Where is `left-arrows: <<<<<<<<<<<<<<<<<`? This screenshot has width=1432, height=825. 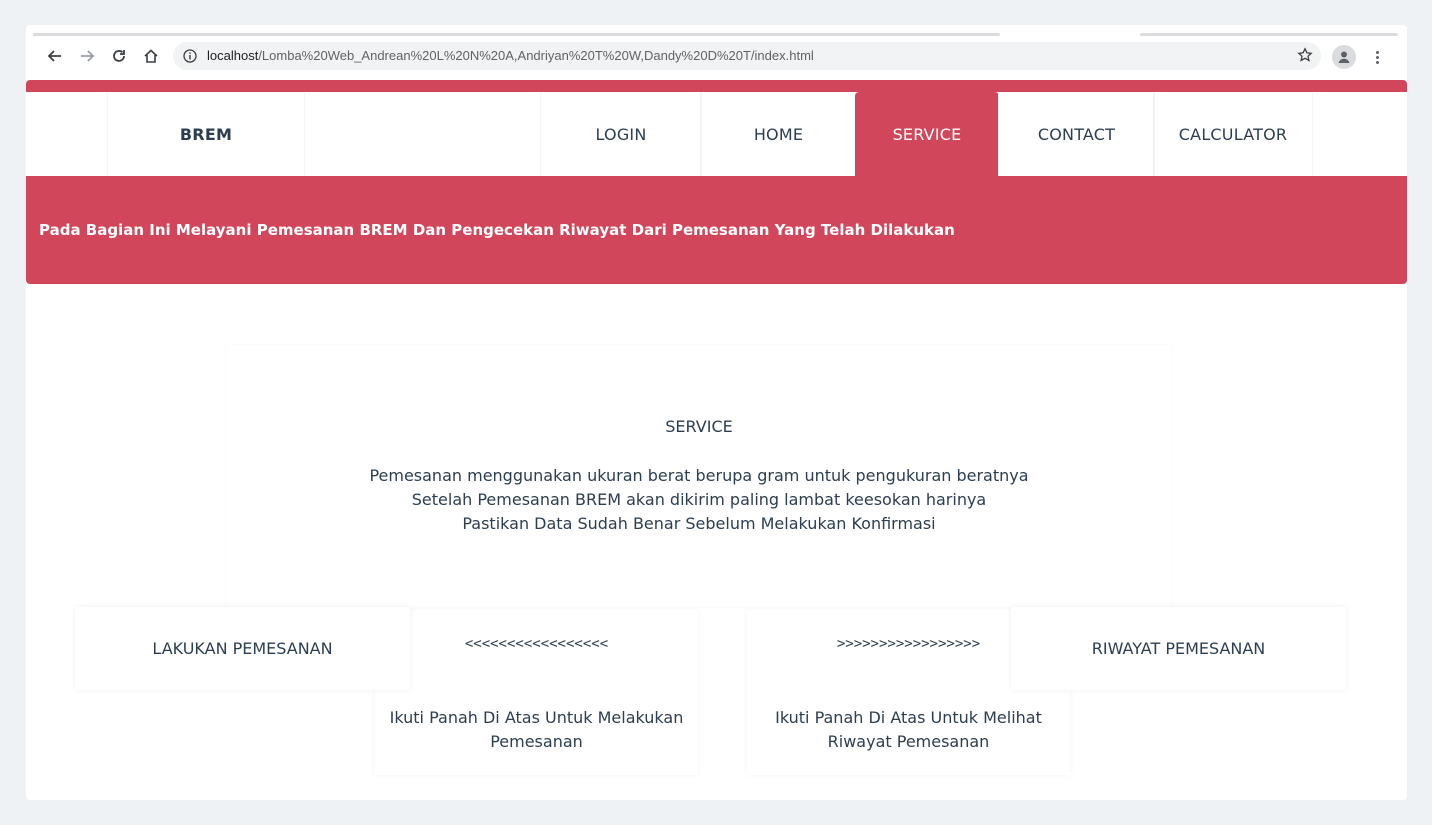
left-arrows: <<<<<<<<<<<<<<<<< is located at coordinates (536, 644).